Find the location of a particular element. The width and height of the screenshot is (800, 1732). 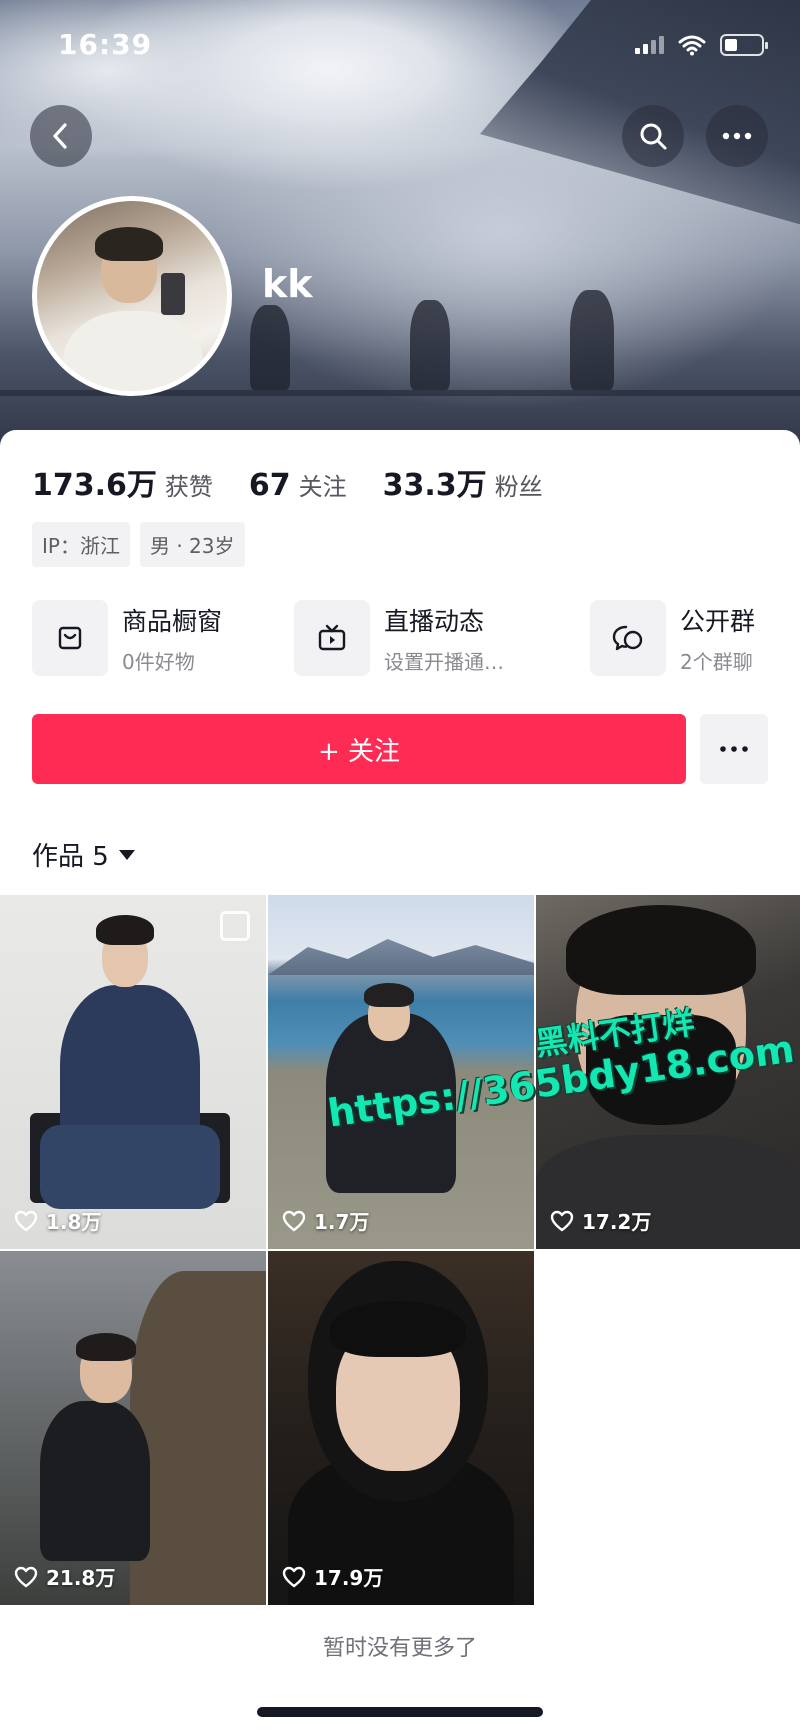

video-tile: 17.9万 is located at coordinates (401, 1428).